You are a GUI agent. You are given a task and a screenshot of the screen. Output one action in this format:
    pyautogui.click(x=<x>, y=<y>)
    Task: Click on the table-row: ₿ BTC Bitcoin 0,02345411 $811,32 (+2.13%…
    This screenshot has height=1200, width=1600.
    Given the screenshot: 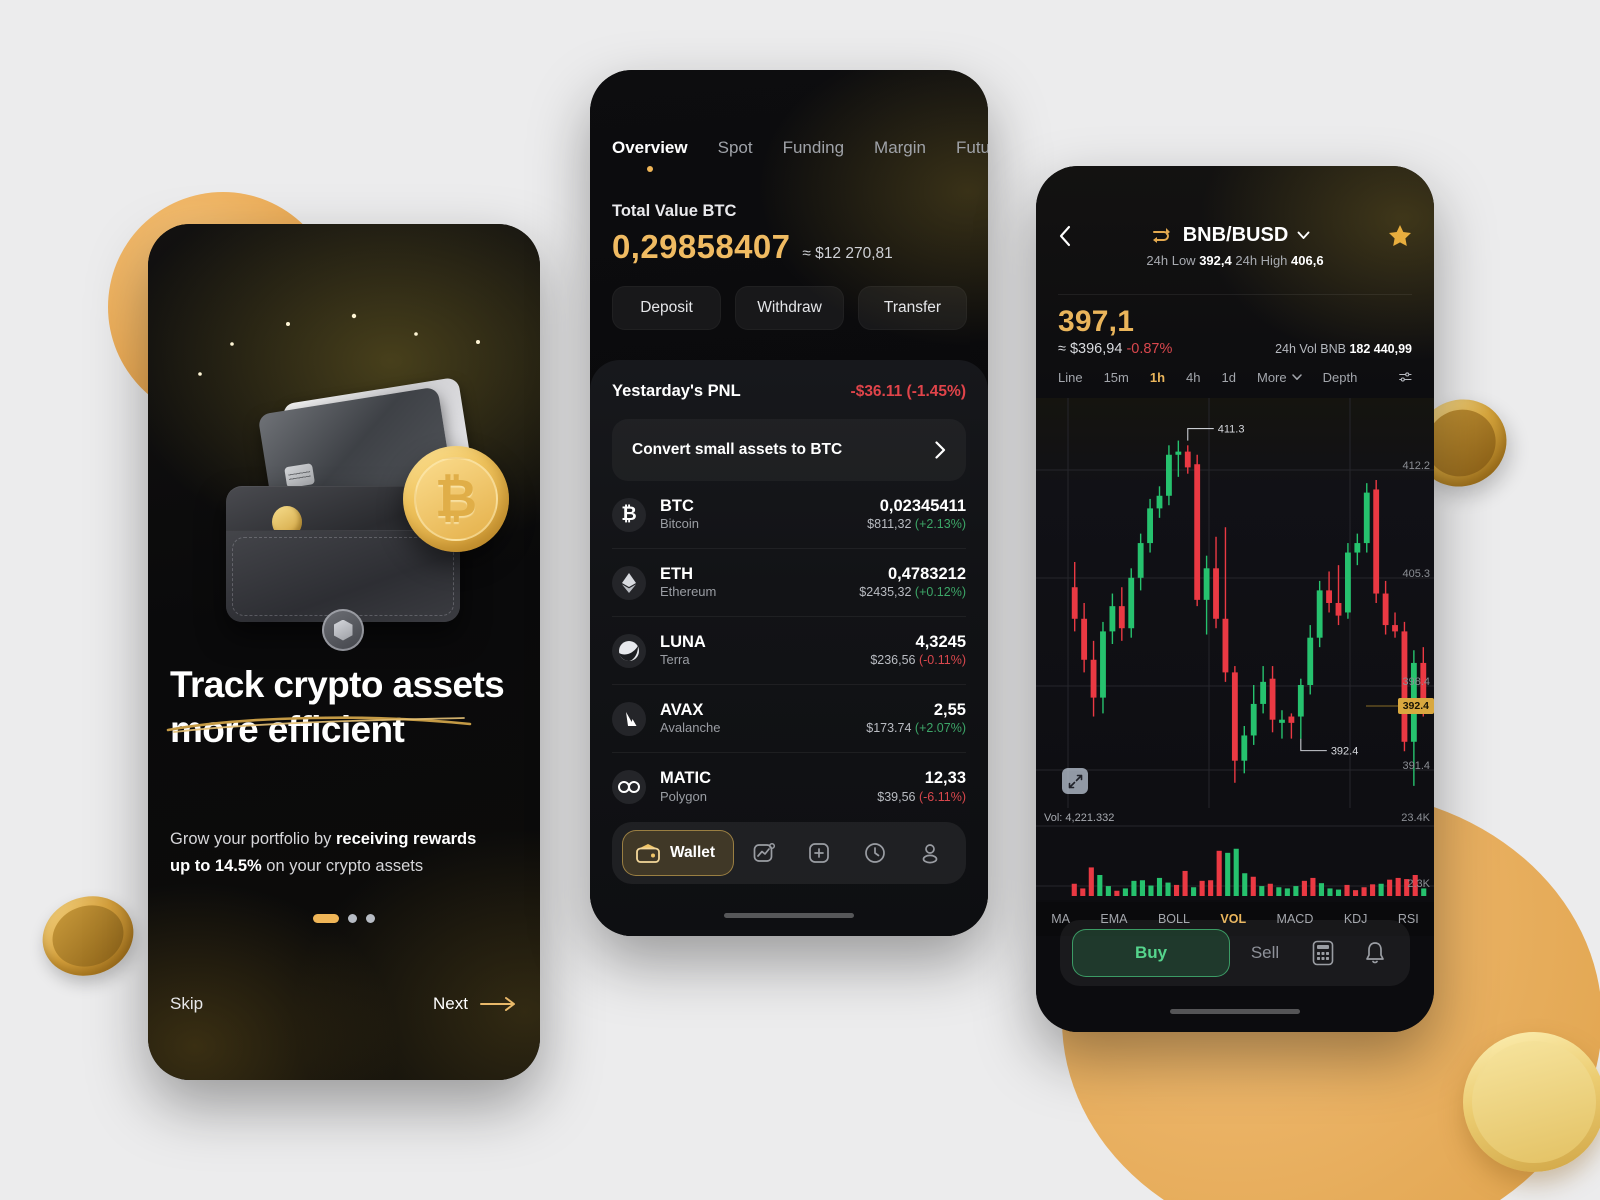 What is the action you would take?
    pyautogui.click(x=789, y=515)
    